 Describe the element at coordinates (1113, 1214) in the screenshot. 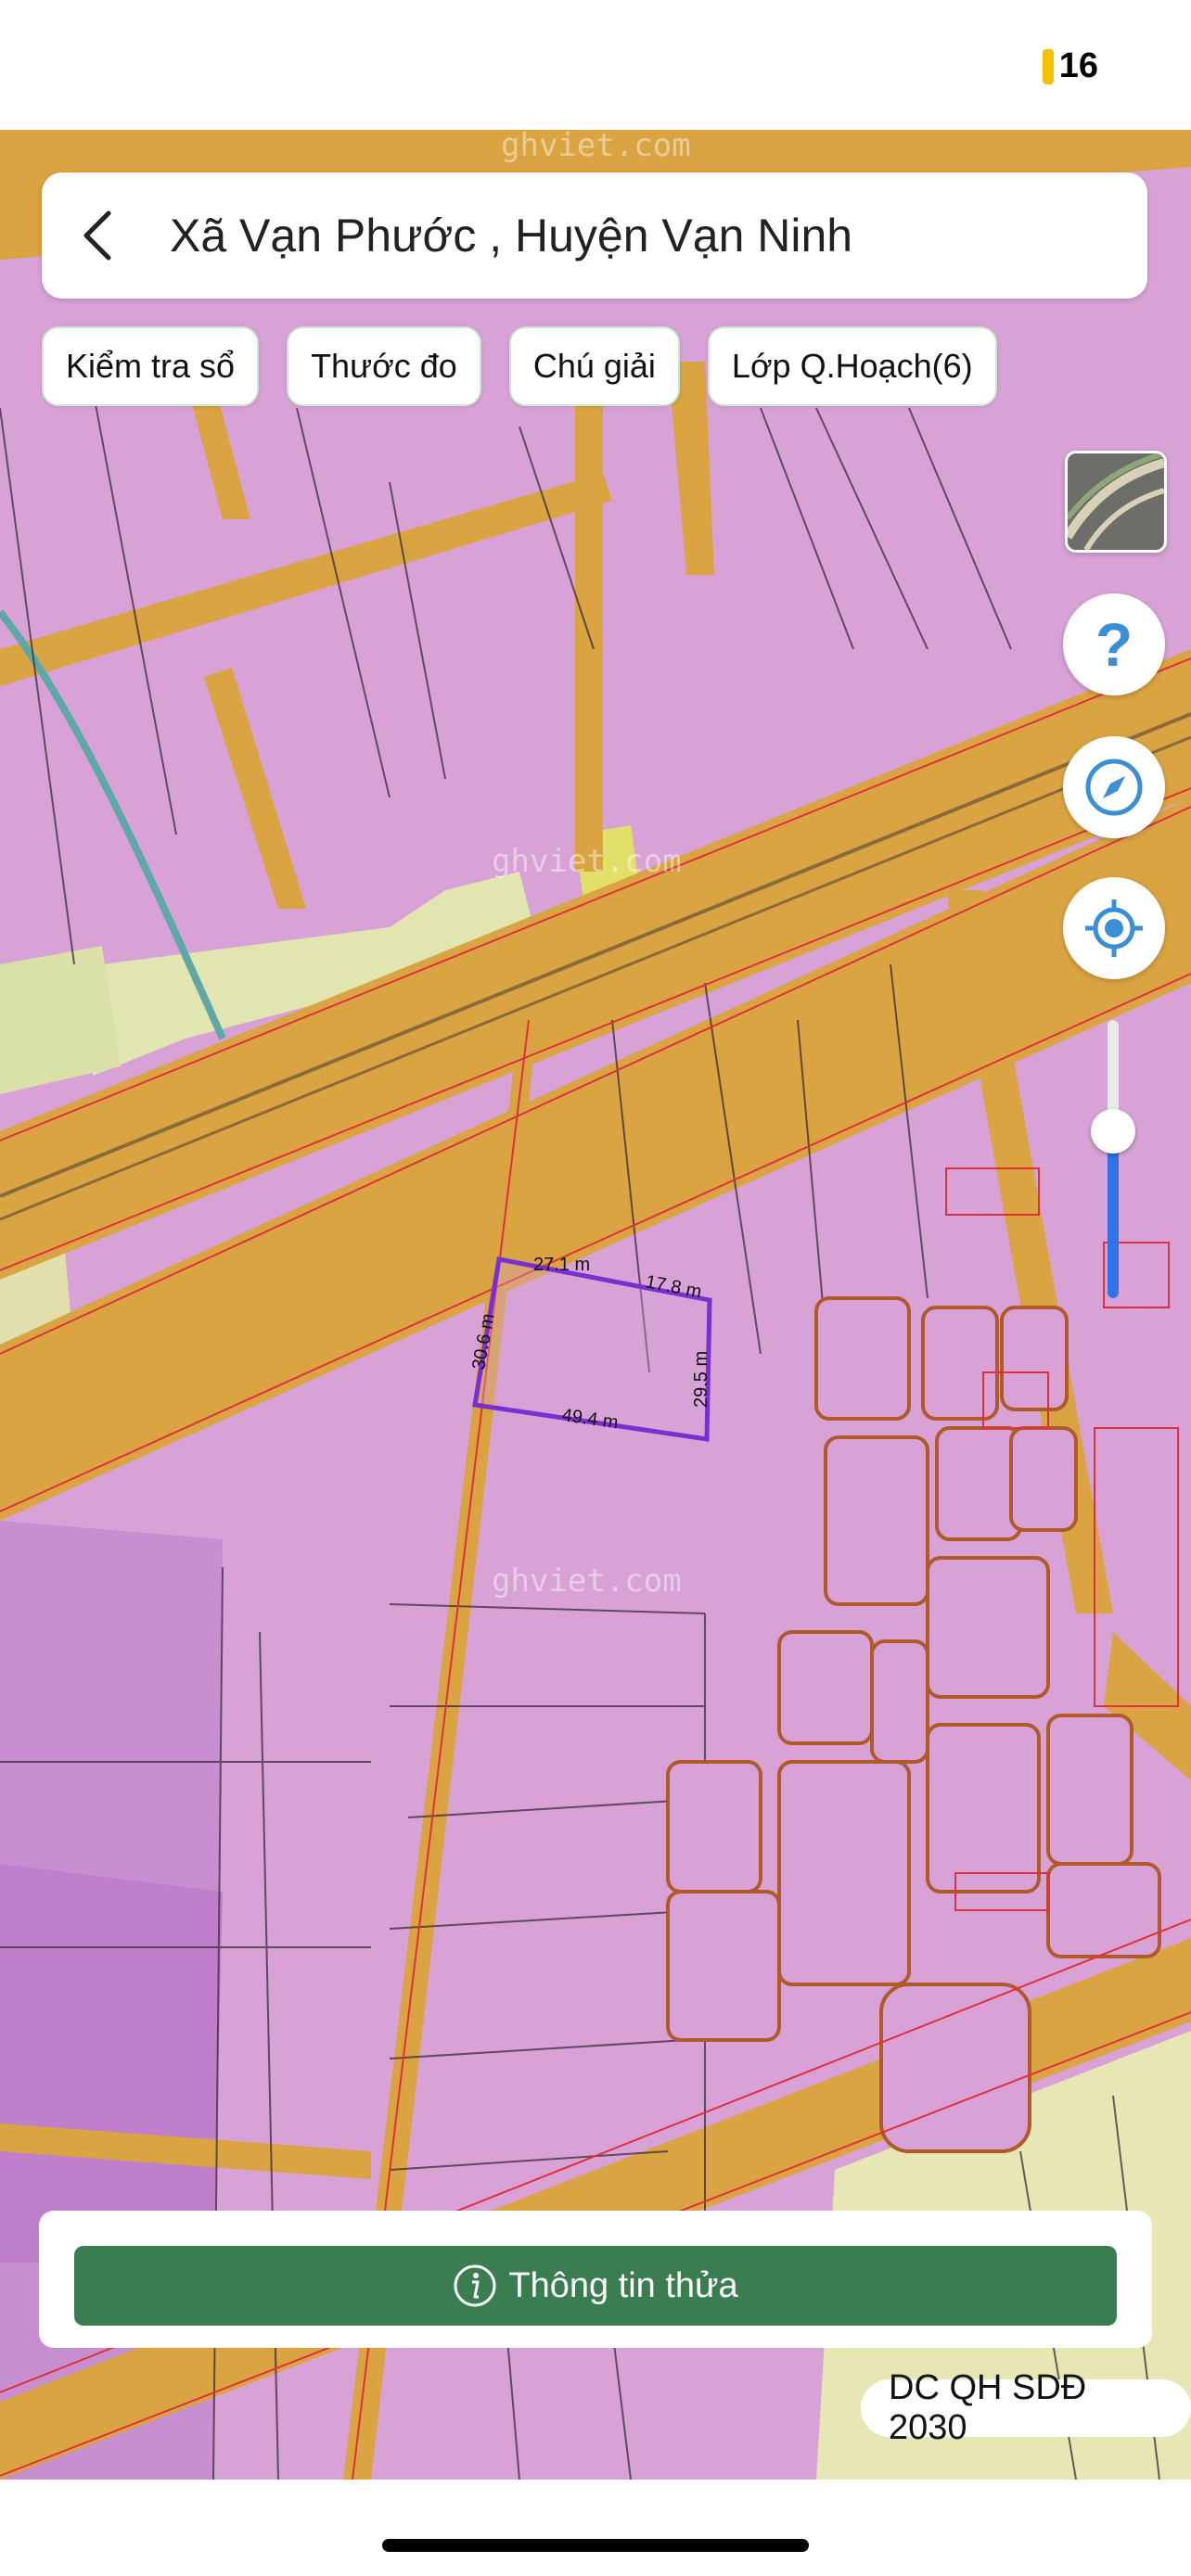

I see `zoom-slider-fill` at that location.